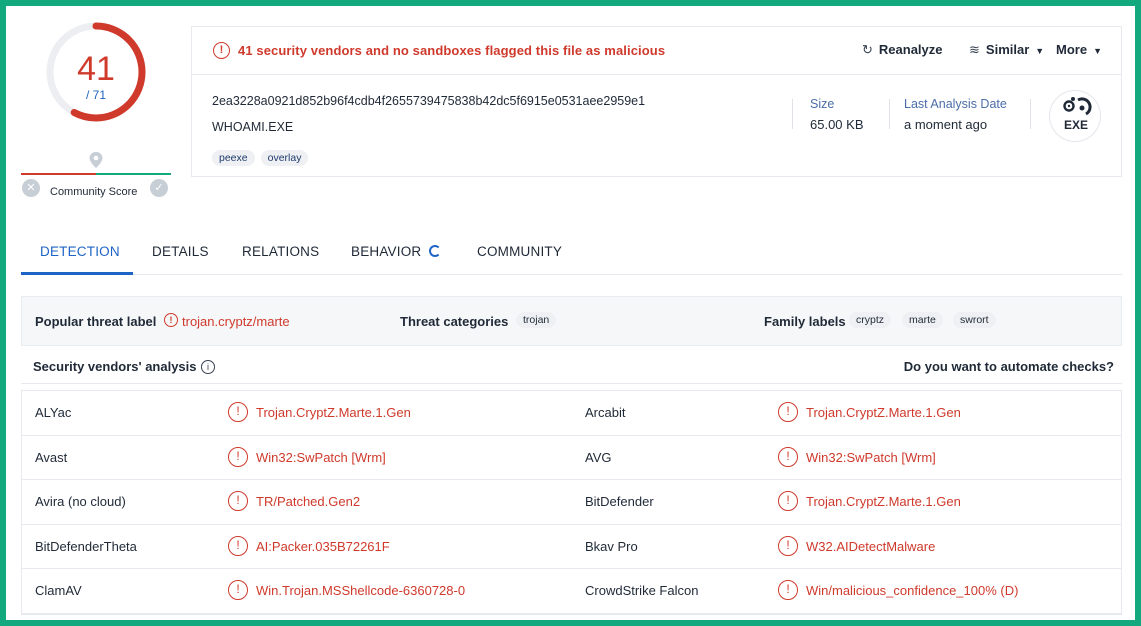  I want to click on gears-icon, so click(1077, 106).